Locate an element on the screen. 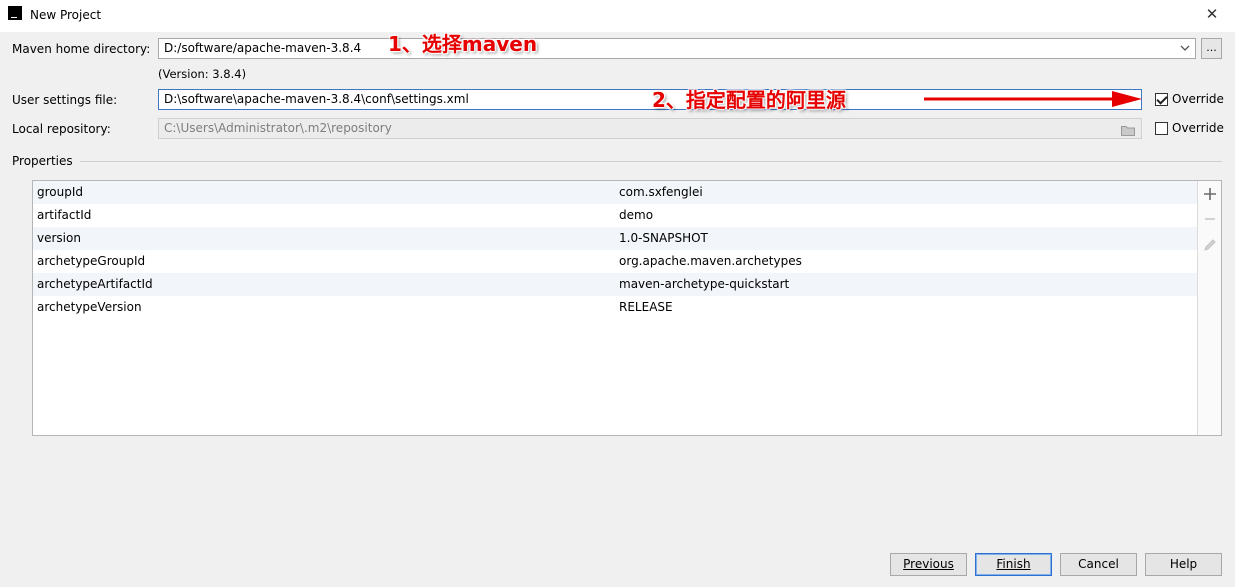  table-row: version 1.0-SNAPSHOT is located at coordinates (615, 238).